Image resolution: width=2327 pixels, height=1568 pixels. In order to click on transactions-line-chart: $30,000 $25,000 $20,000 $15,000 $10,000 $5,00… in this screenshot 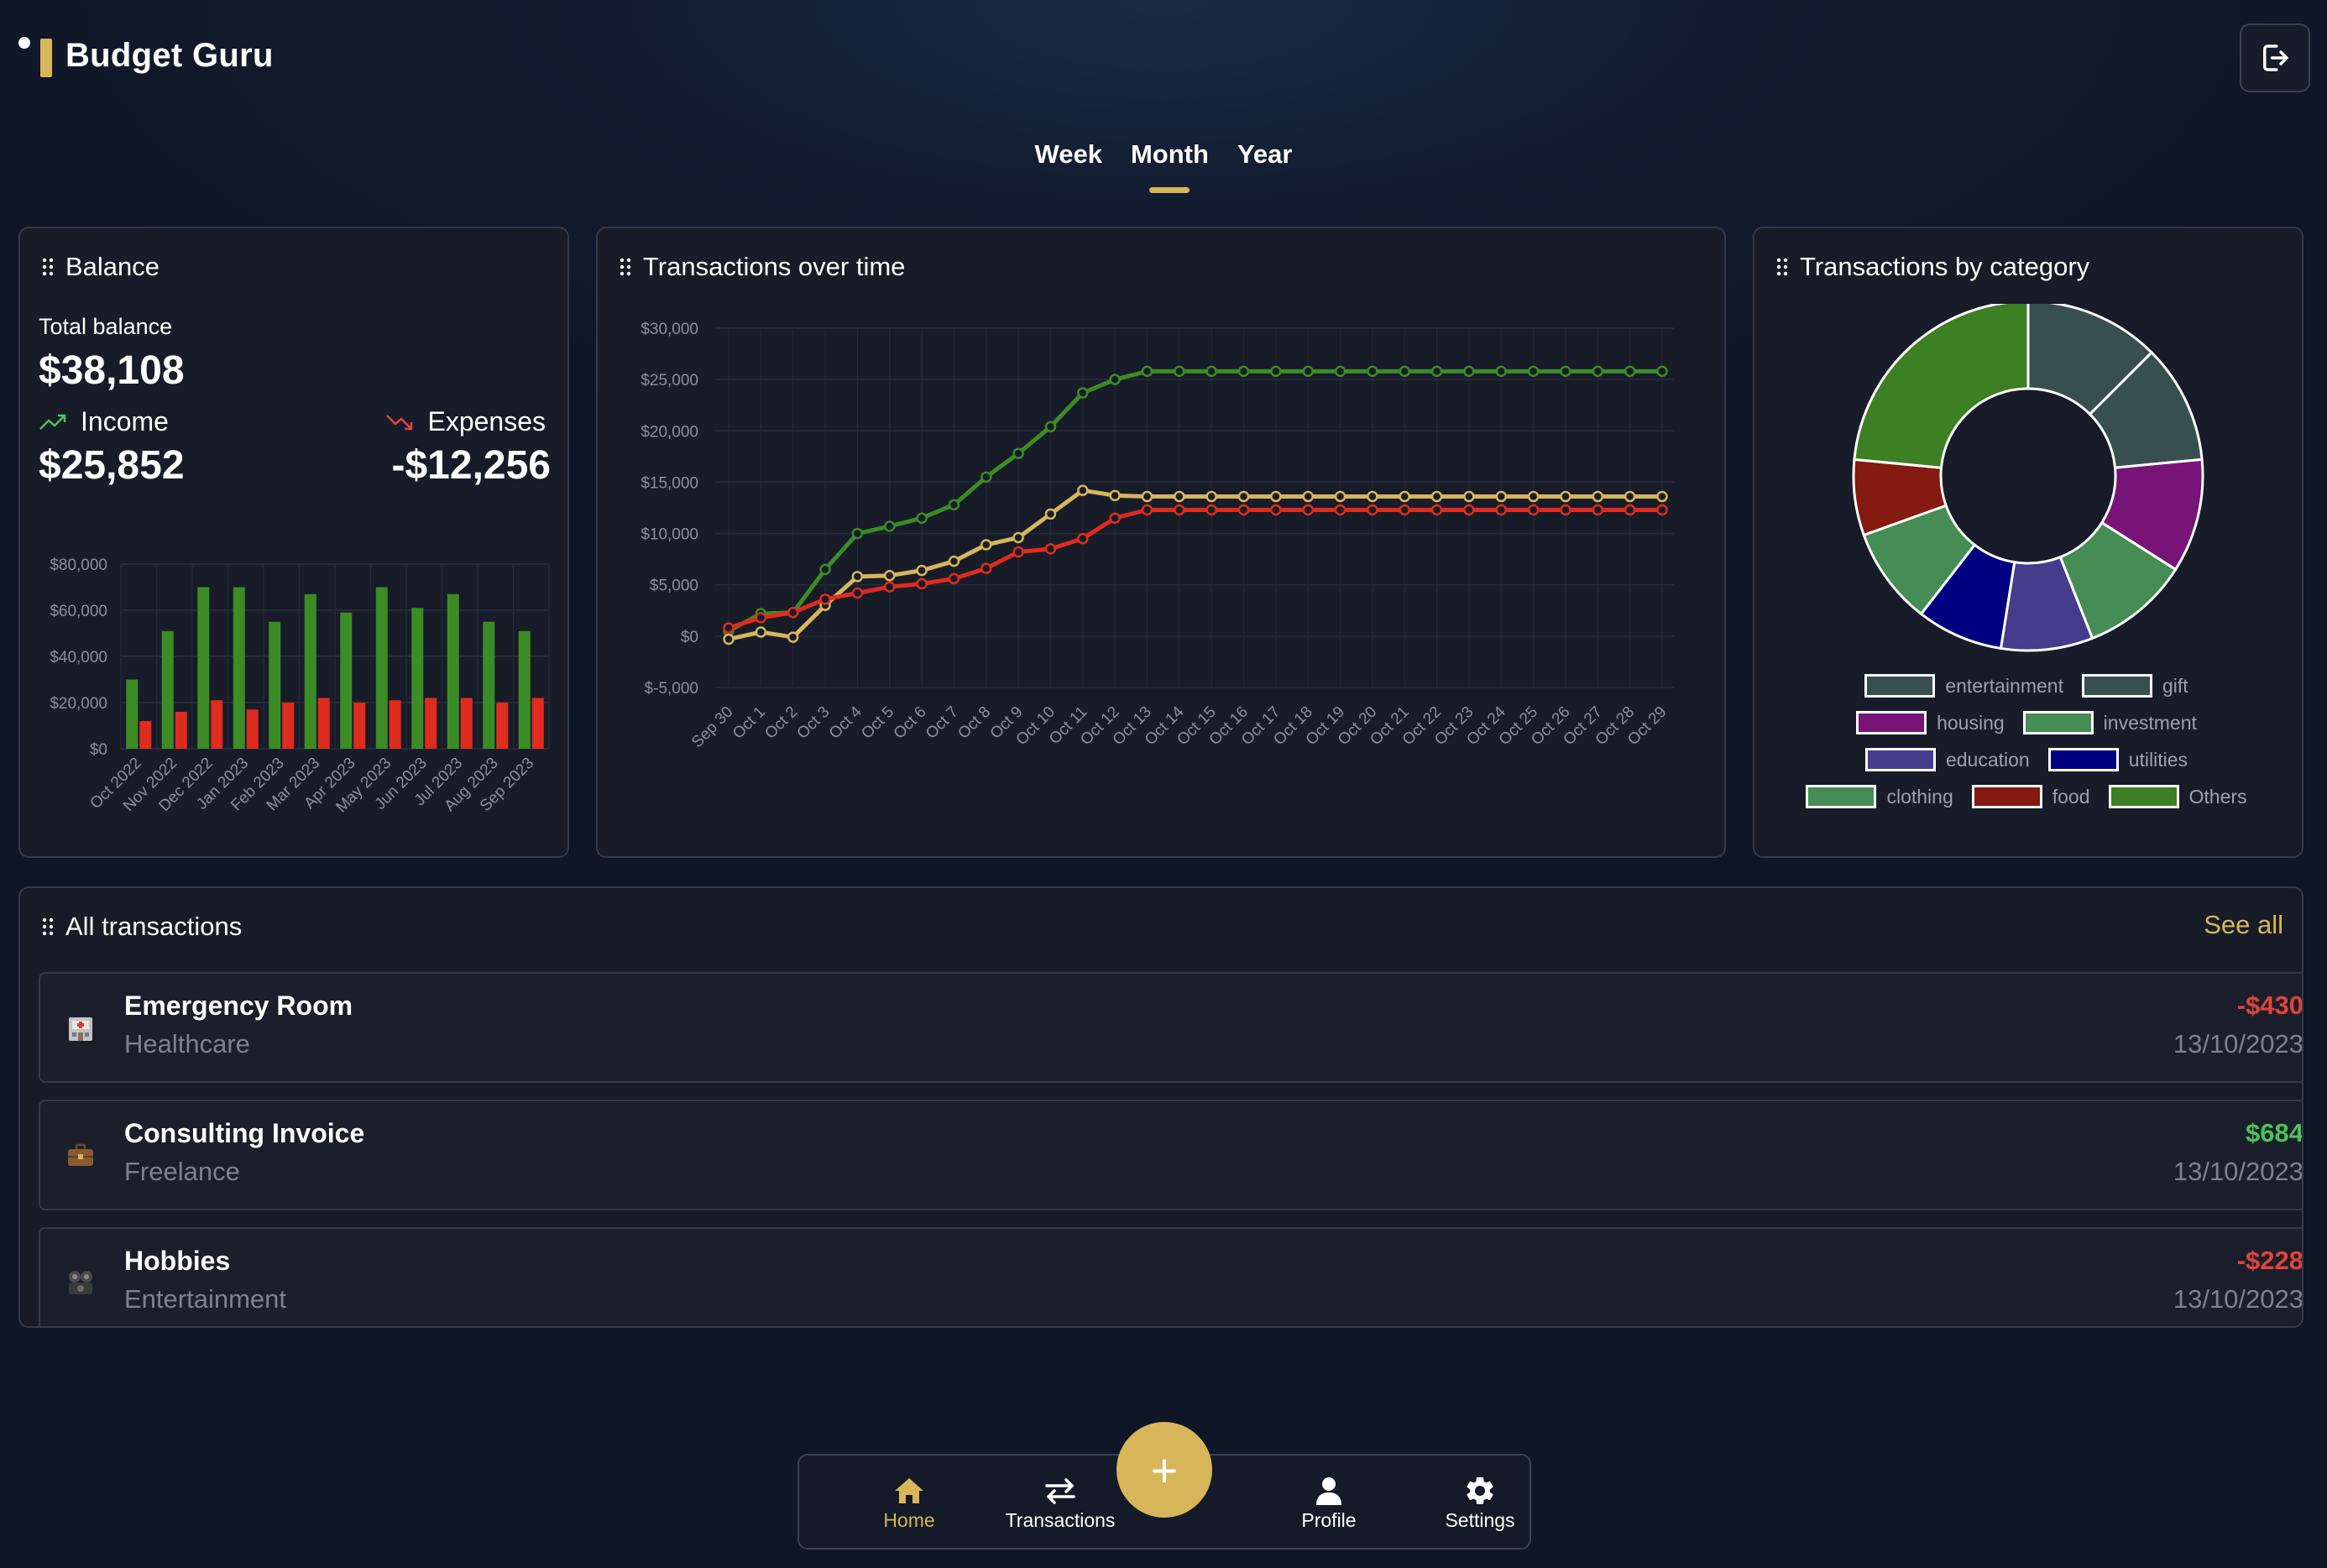, I will do `click(1157, 536)`.